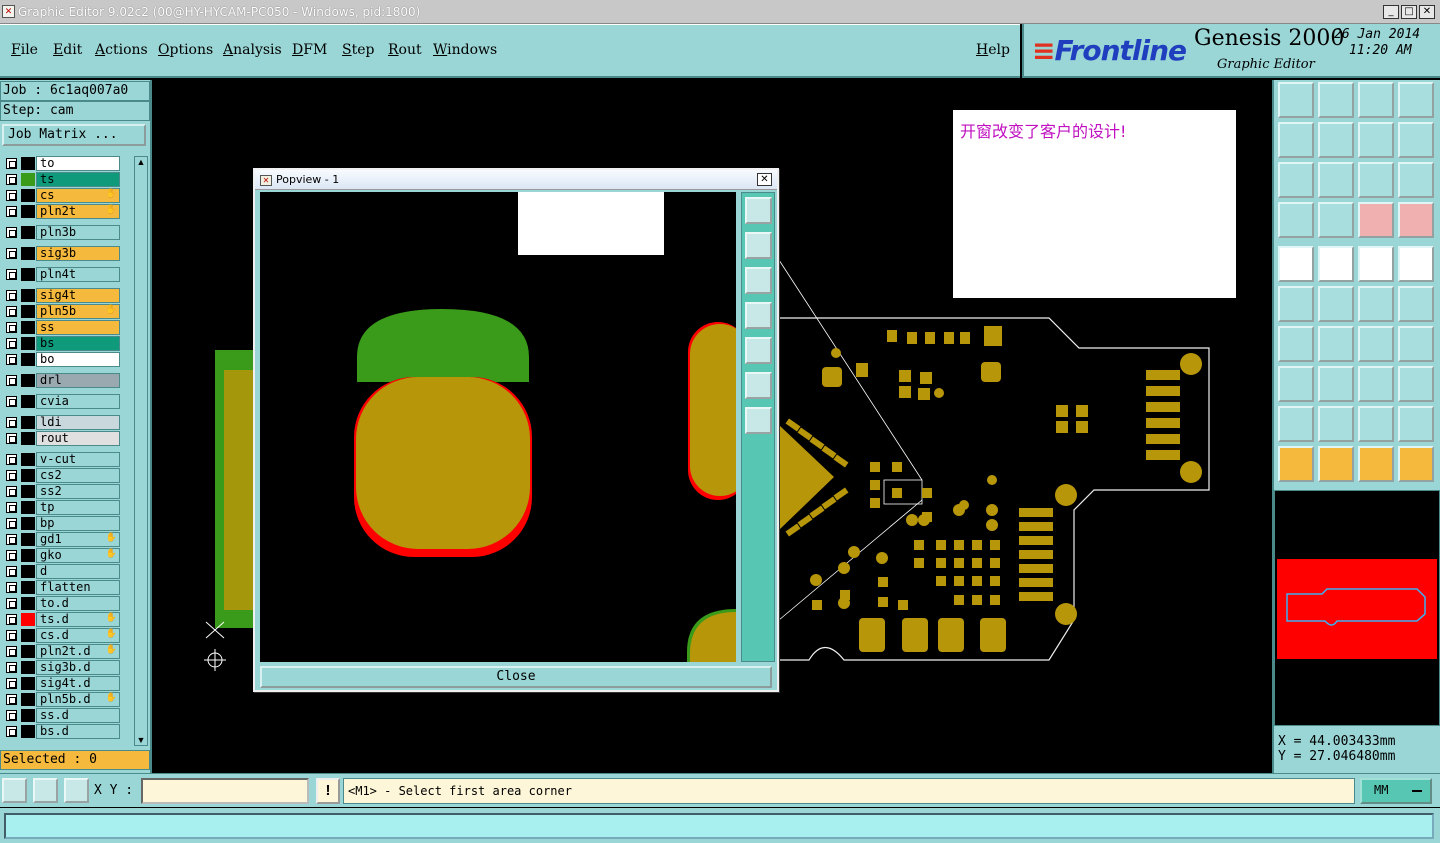  I want to click on popview-pan-down-icon, so click(758, 280).